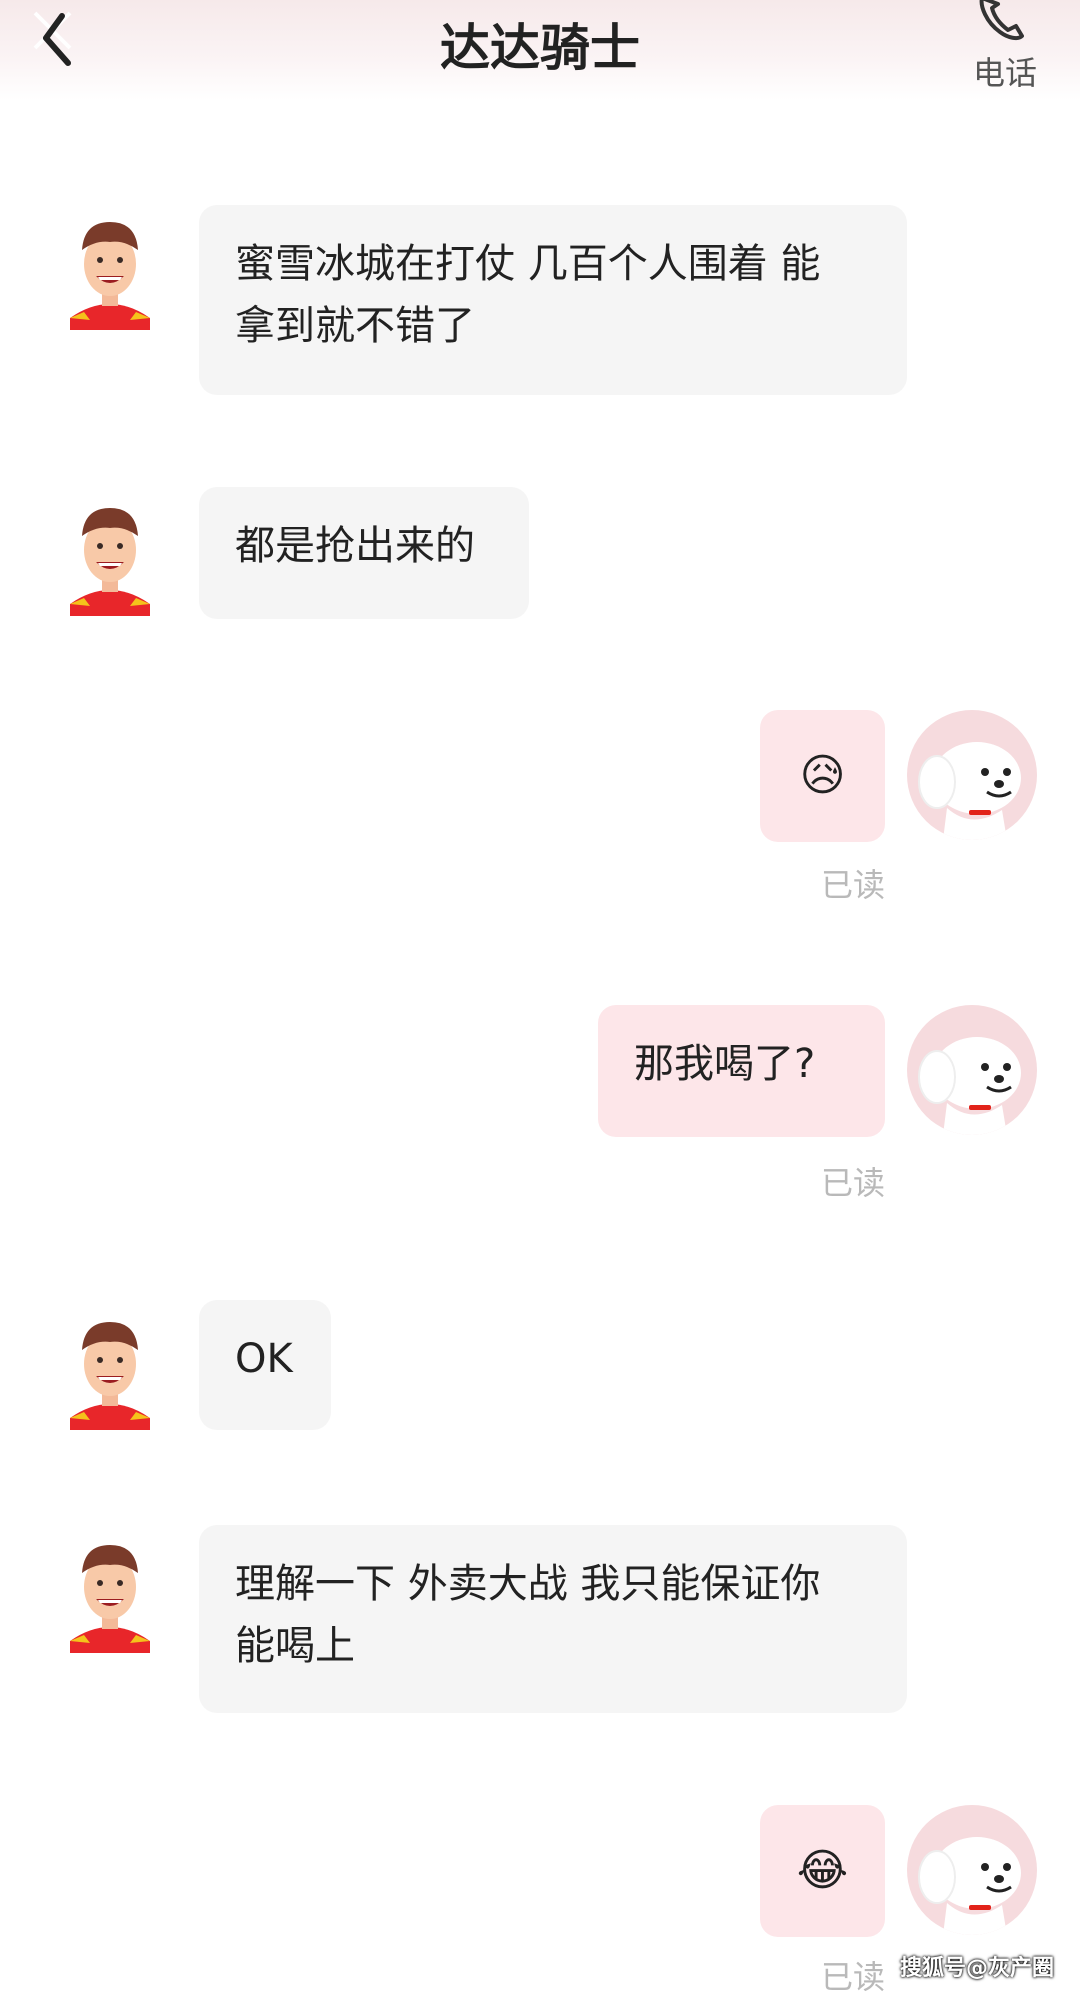 This screenshot has width=1080, height=1998. Describe the element at coordinates (1001, 20) in the screenshot. I see `phone-icon` at that location.